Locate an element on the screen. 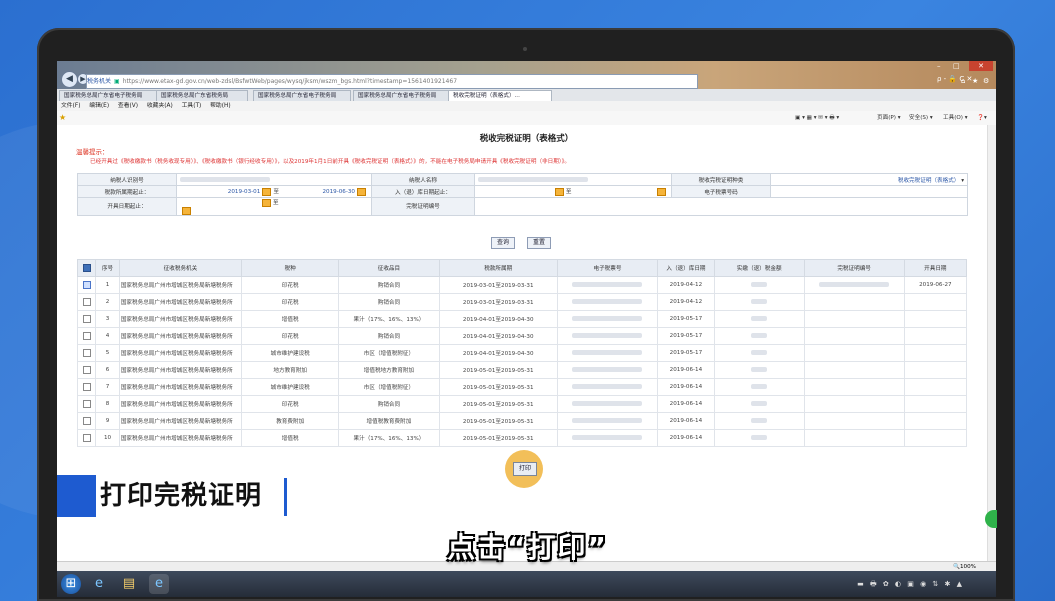 The width and height of the screenshot is (1055, 601). period-start-input: 2019-03-01 is located at coordinates (244, 192).